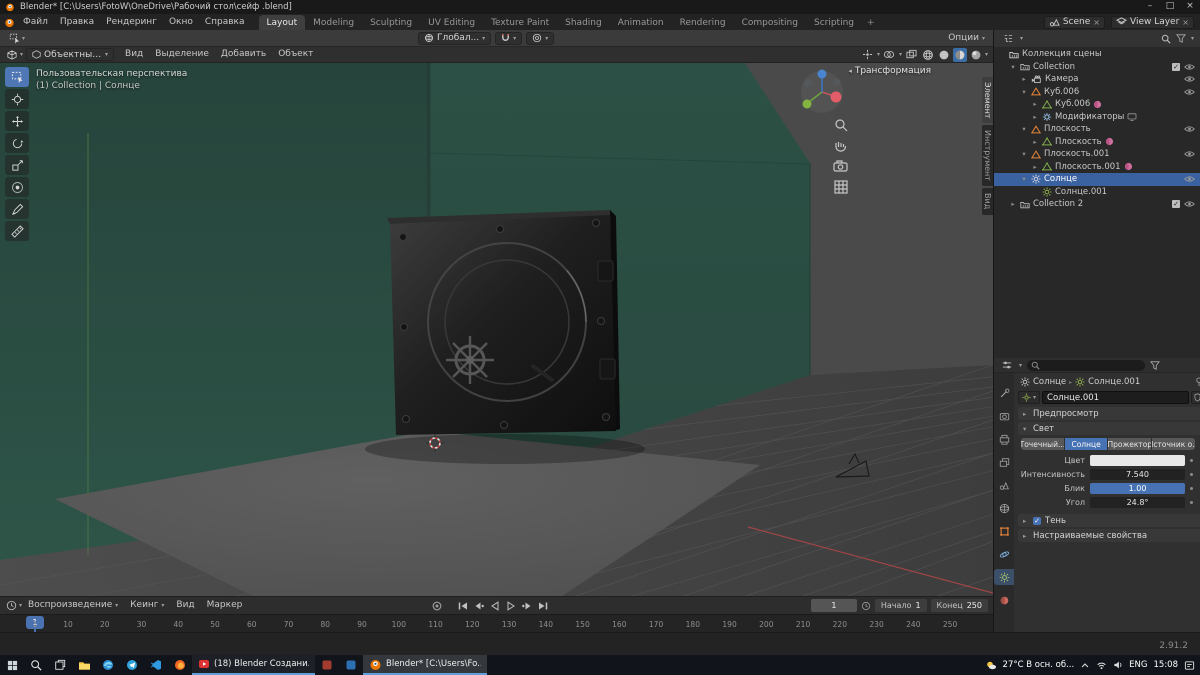 This screenshot has width=1200, height=675. What do you see at coordinates (182, 54) in the screenshot?
I see `viewport-menu-item: Выделение` at bounding box center [182, 54].